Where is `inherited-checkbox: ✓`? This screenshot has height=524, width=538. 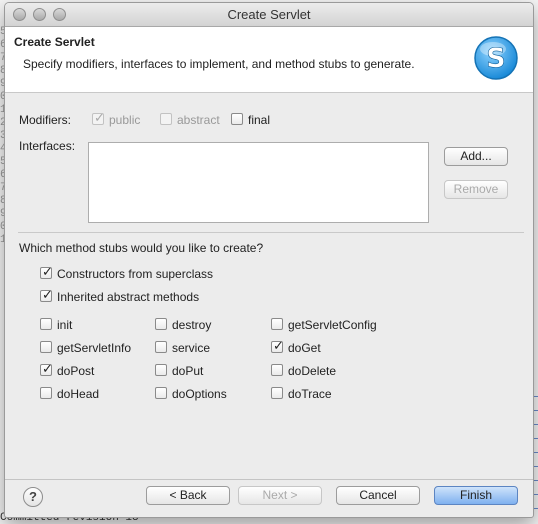
inherited-checkbox: ✓ is located at coordinates (46, 295).